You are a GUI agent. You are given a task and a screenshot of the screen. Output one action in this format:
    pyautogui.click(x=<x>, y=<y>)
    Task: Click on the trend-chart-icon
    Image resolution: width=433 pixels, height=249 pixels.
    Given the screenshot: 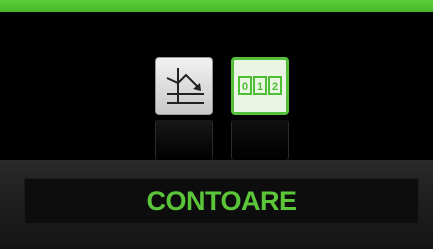 What is the action you would take?
    pyautogui.click(x=184, y=86)
    